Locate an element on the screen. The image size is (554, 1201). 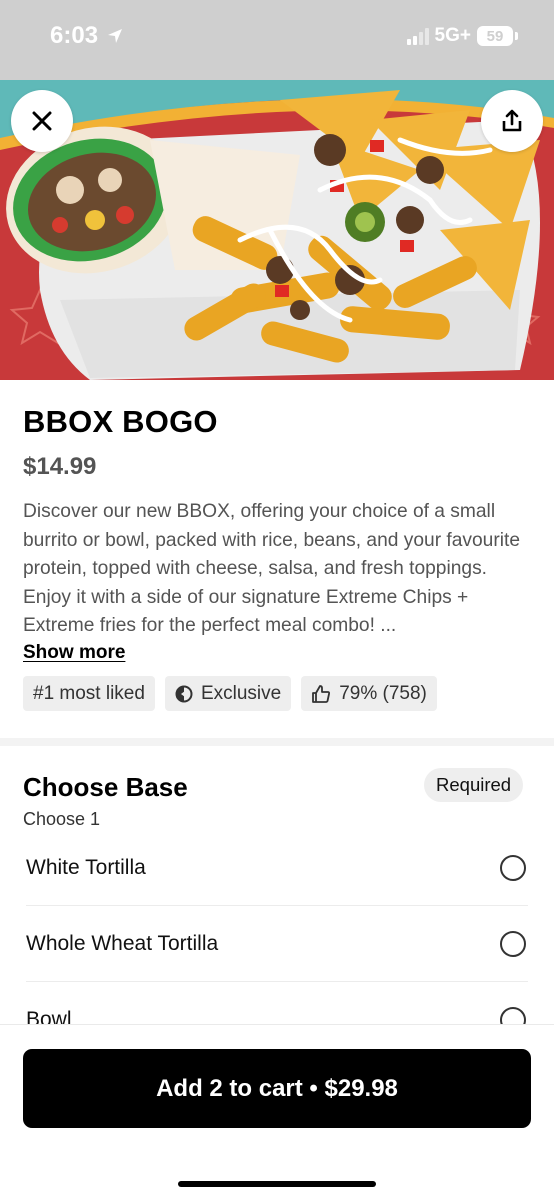
status-indicators: 5G+ 59 is located at coordinates (462, 36).